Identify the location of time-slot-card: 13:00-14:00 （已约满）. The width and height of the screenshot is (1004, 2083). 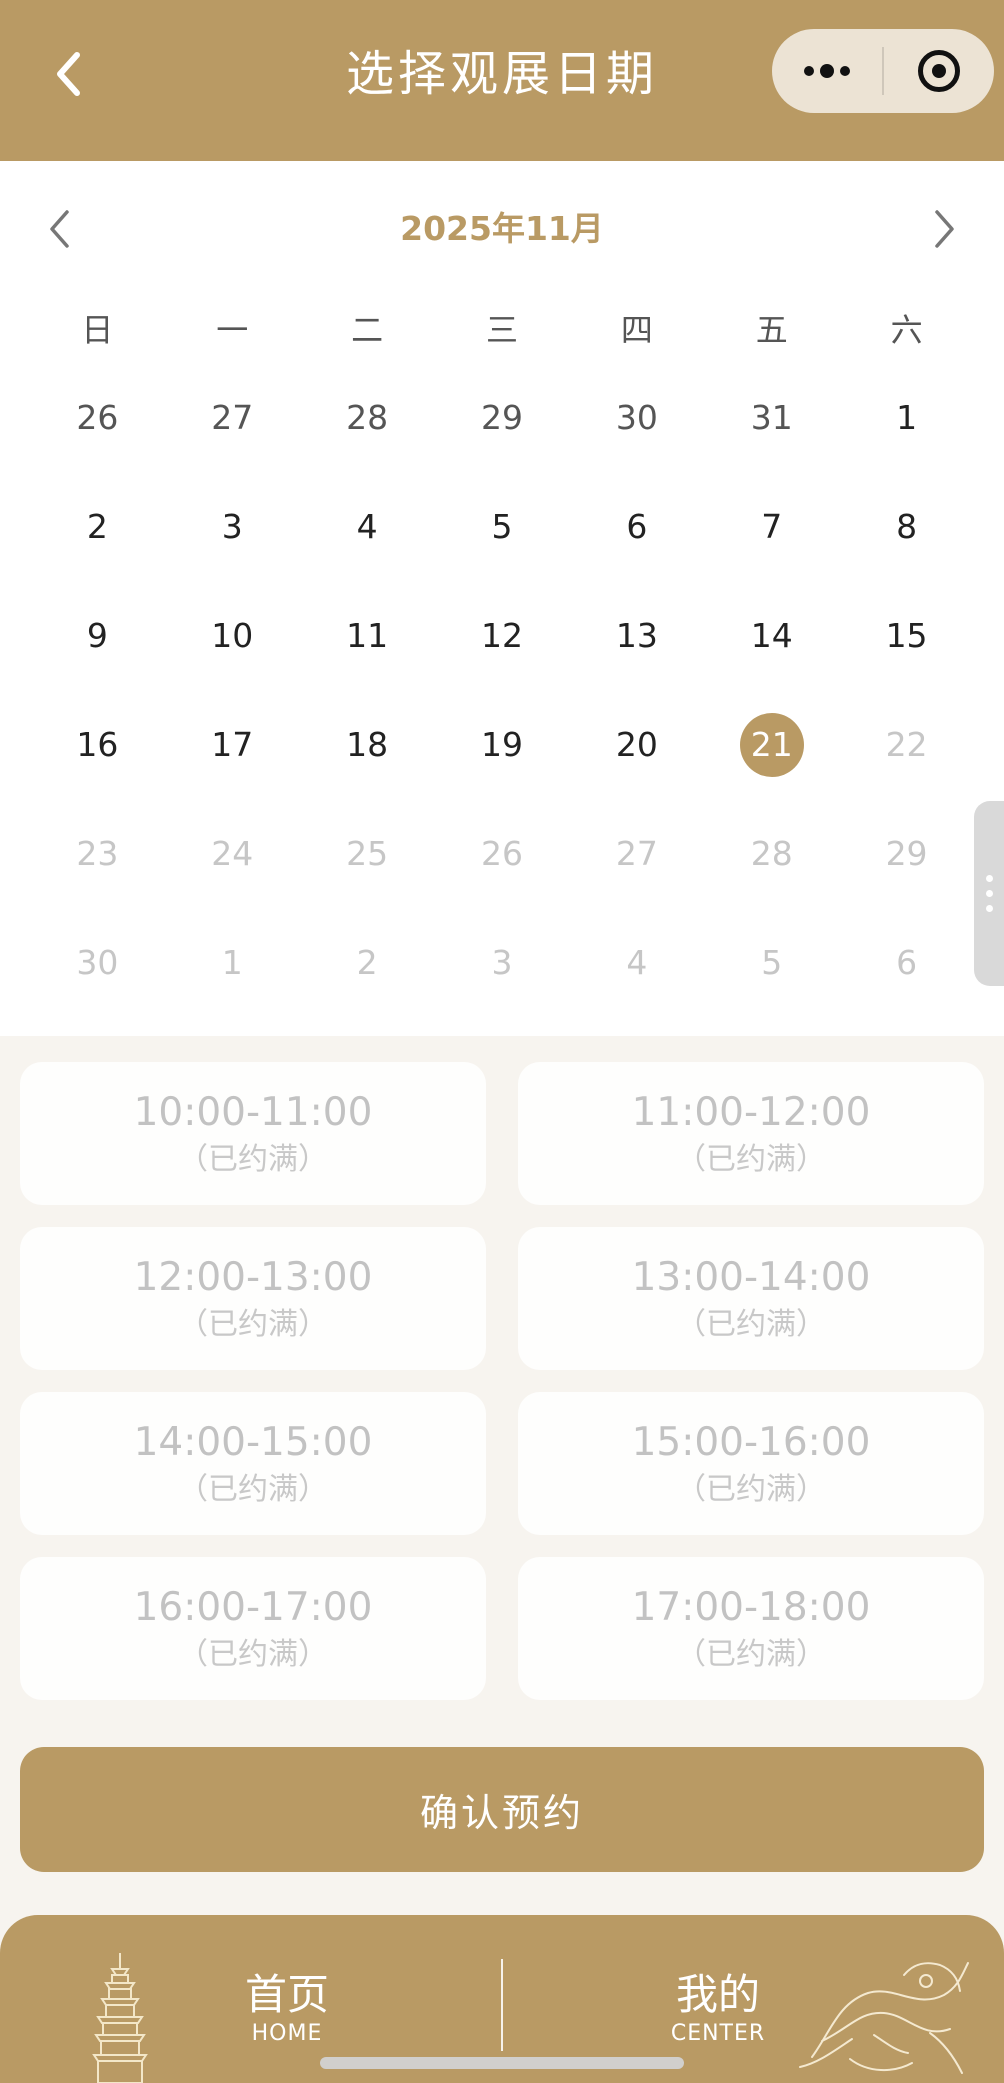
(751, 1298).